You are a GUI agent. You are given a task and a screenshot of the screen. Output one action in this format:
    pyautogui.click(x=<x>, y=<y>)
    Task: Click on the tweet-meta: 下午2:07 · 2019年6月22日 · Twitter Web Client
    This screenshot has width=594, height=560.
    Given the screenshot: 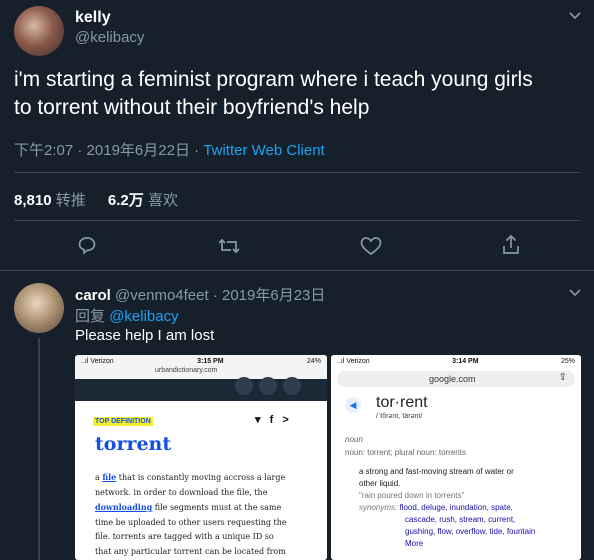 What is the action you would take?
    pyautogui.click(x=169, y=149)
    